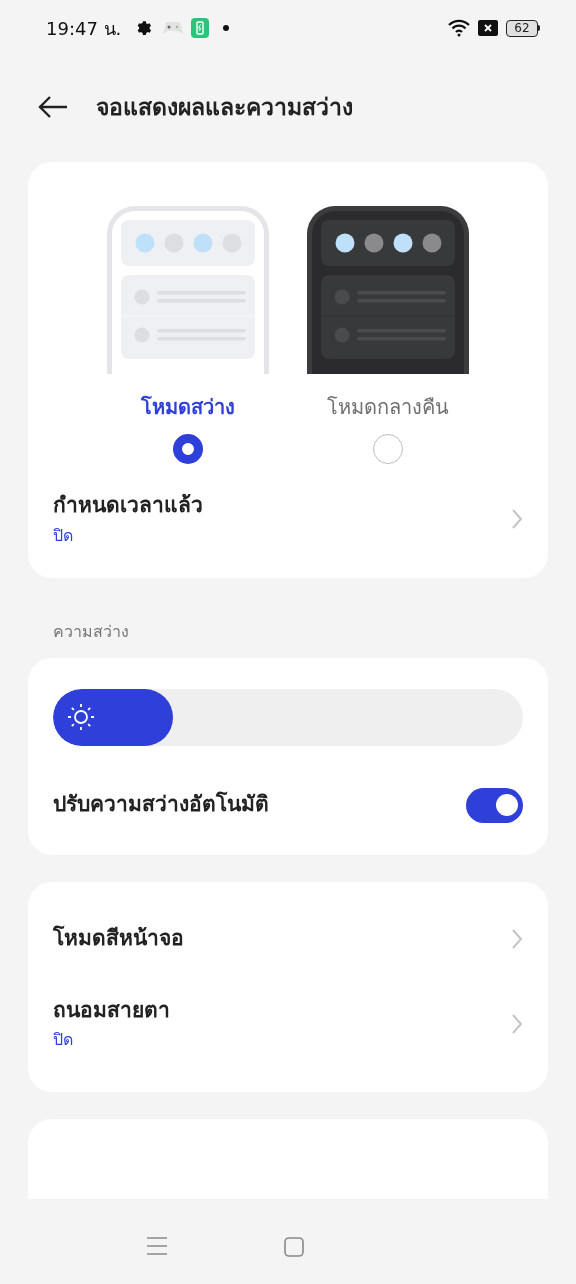  I want to click on back-button, so click(53, 107).